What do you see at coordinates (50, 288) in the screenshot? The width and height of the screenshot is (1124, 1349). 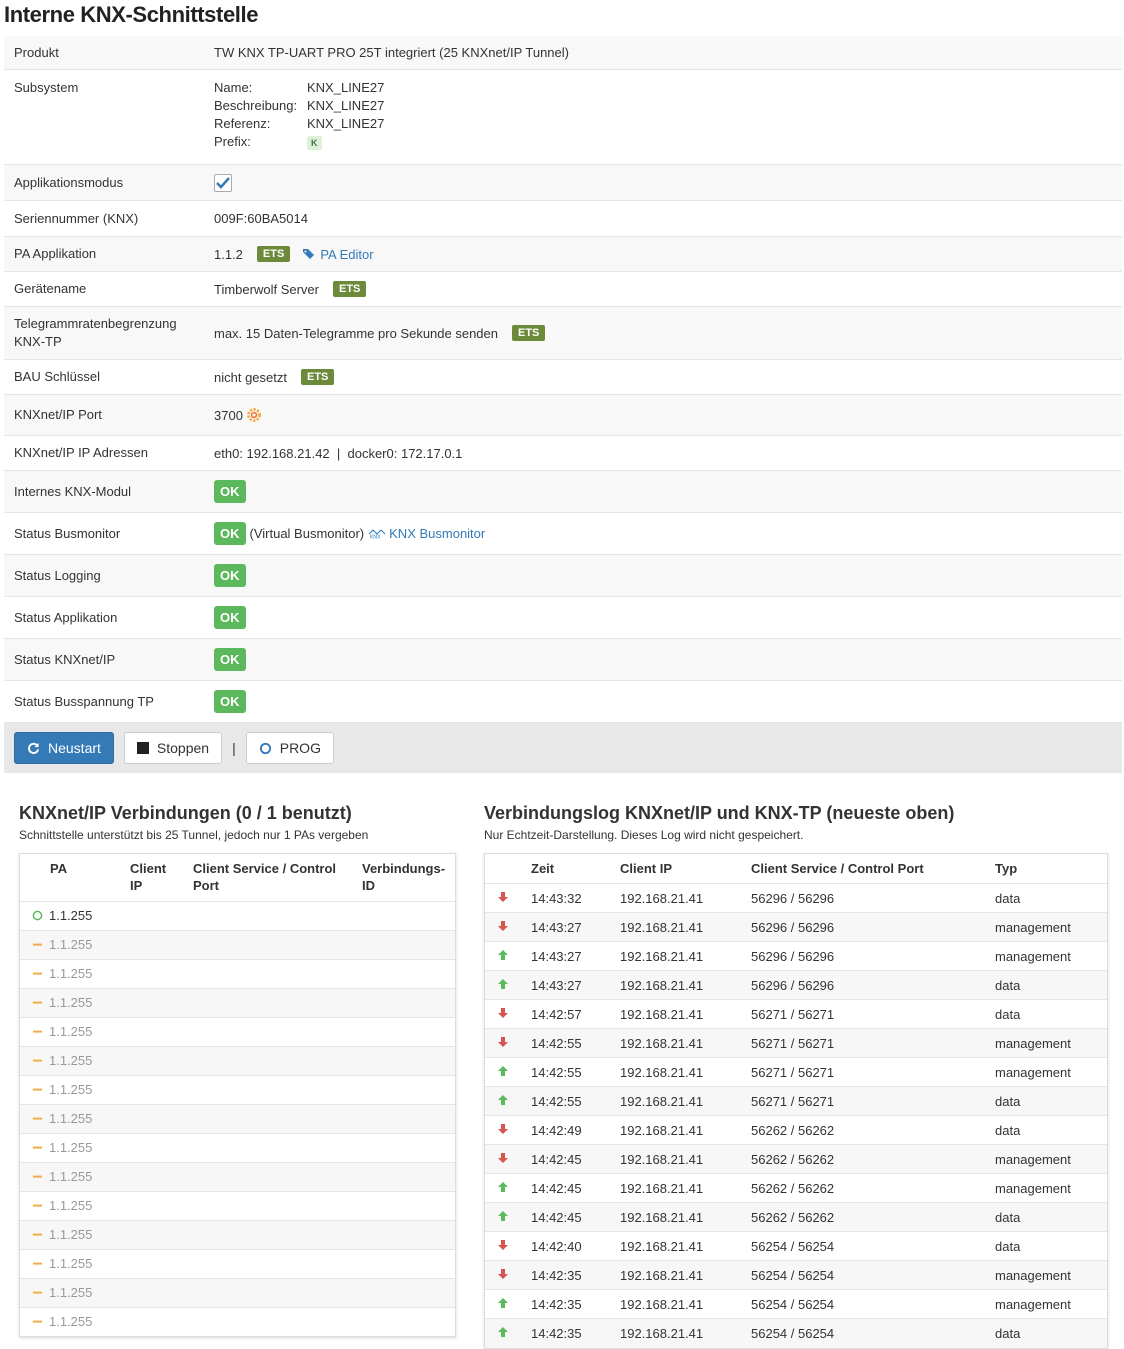 I see `label-geraetename: Gerätename` at bounding box center [50, 288].